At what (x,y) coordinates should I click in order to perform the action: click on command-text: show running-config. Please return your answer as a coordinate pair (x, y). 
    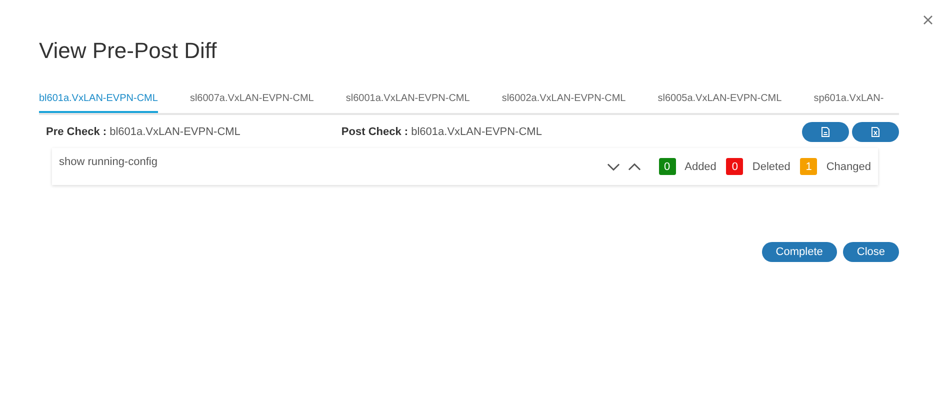
    Looking at the image, I should click on (108, 162).